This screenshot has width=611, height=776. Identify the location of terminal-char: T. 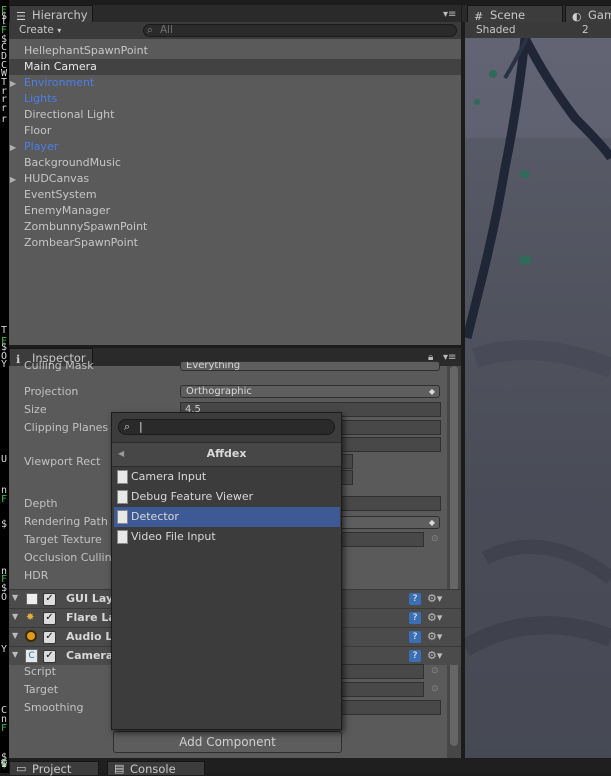
(4, 330).